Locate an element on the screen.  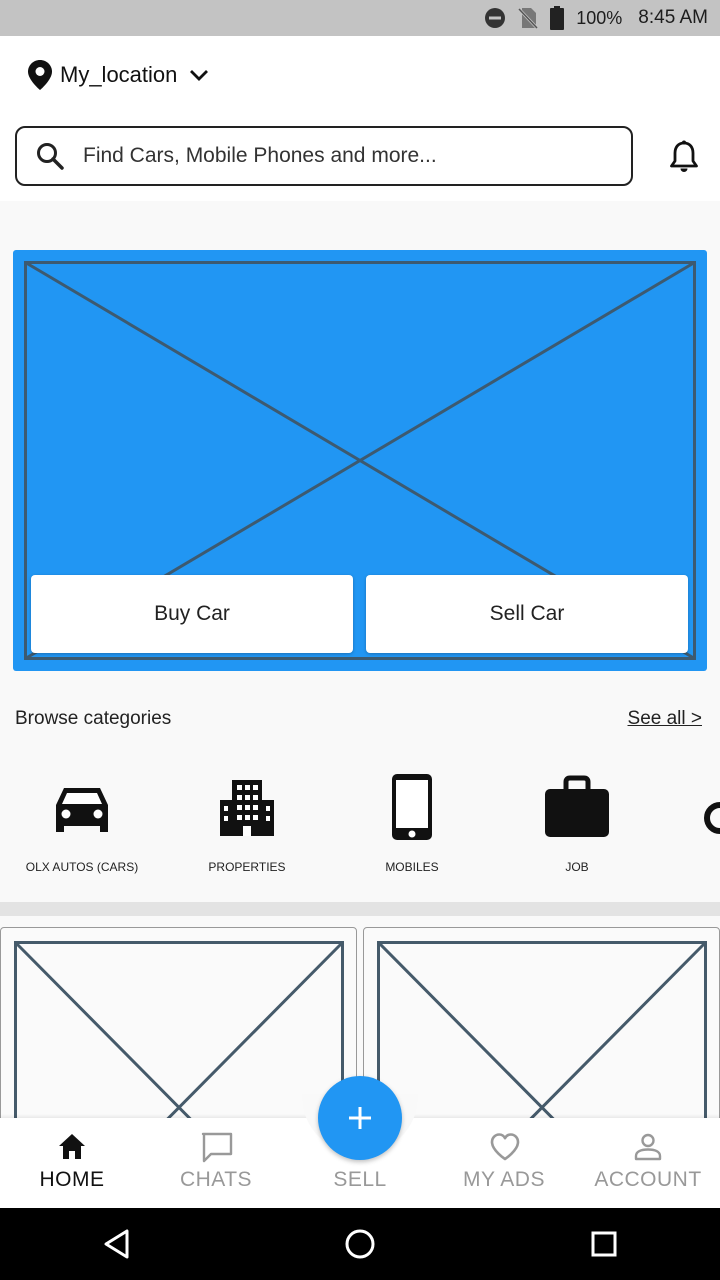
chat-icon is located at coordinates (217, 1147).